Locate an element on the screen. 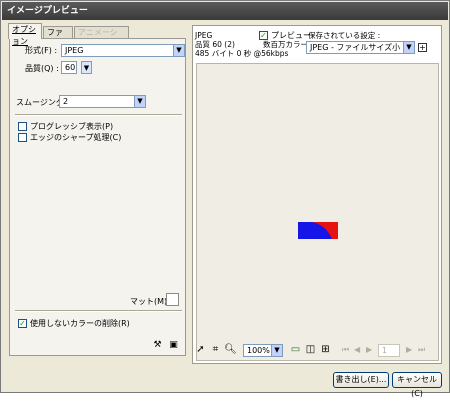 This screenshot has height=401, width=450. next-frame-icon: ▶ is located at coordinates (369, 349).